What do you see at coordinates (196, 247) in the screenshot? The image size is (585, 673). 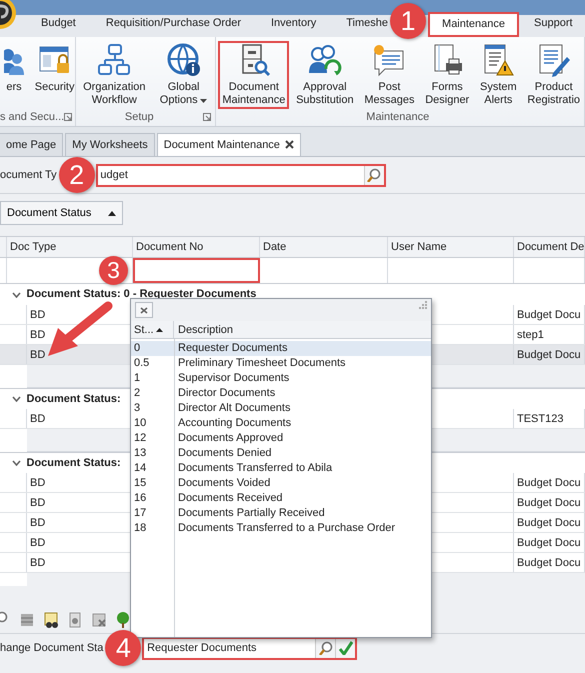 I see `column-header: Document No` at bounding box center [196, 247].